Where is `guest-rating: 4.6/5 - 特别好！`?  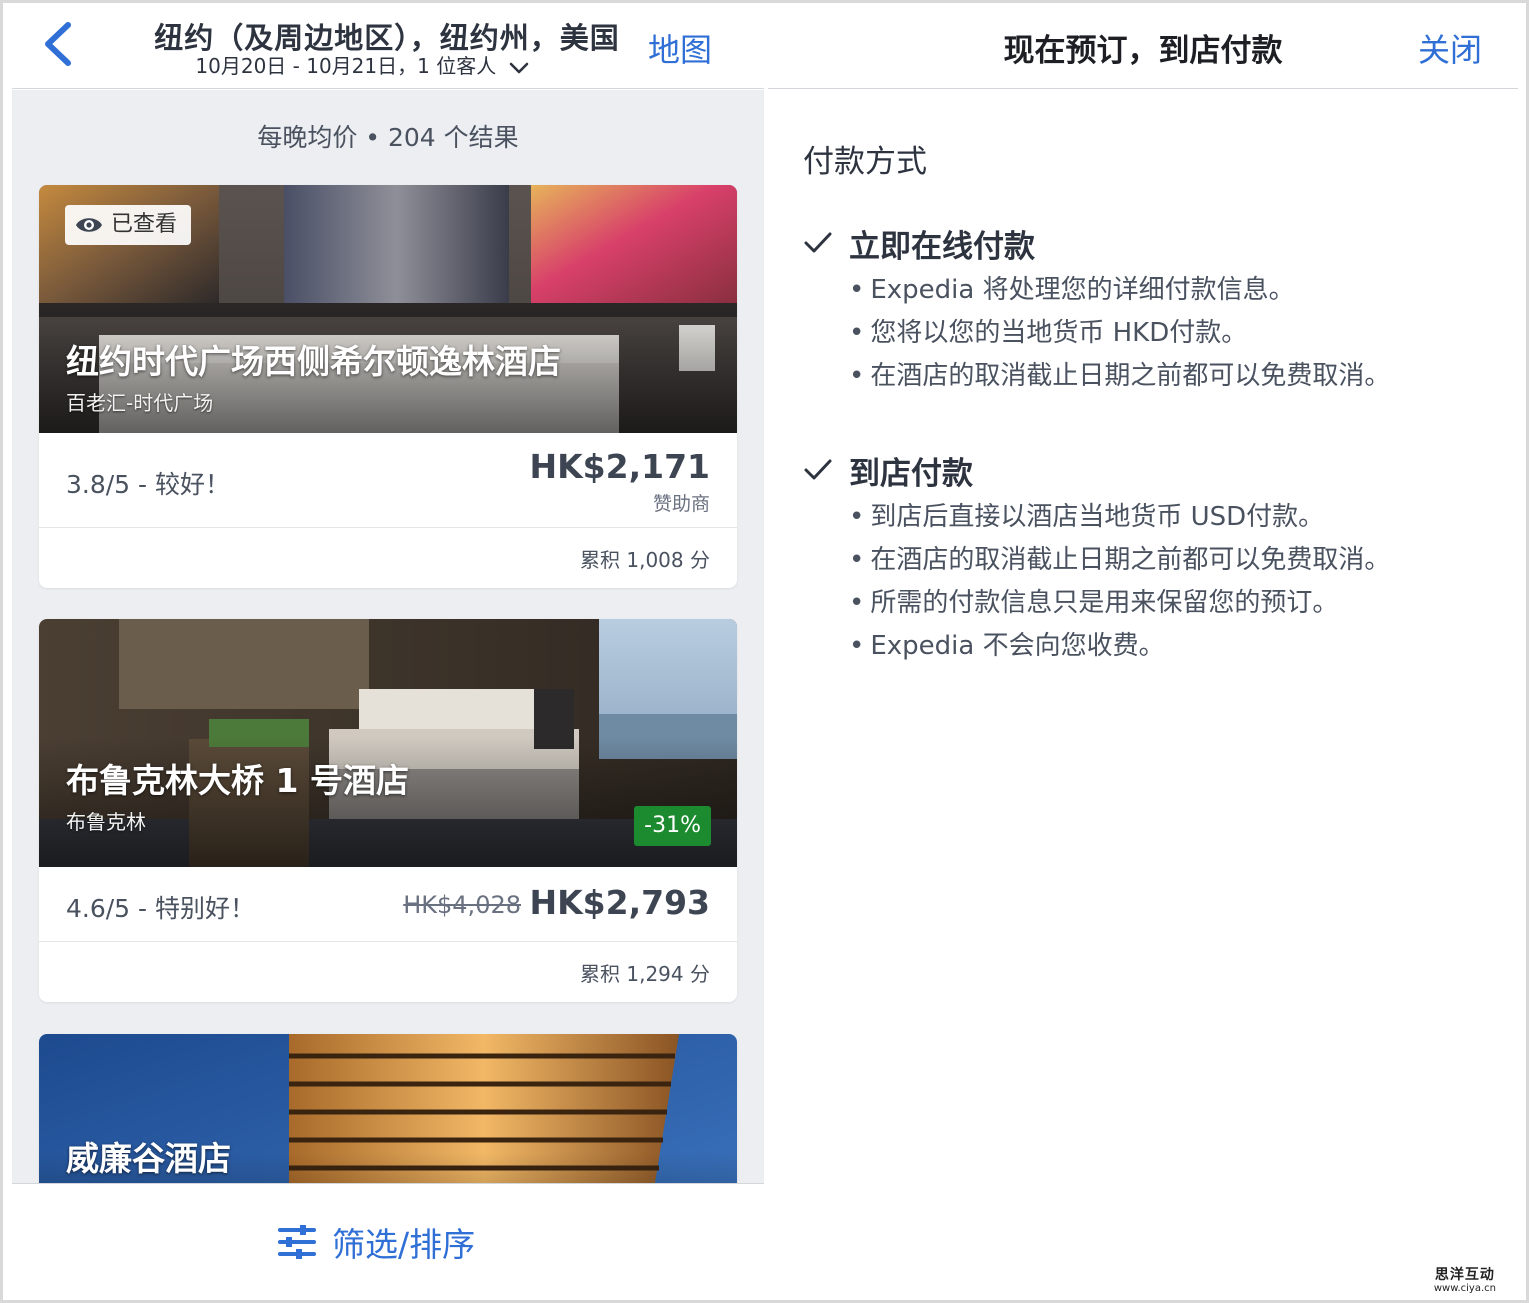 guest-rating: 4.6/5 - 特别好！ is located at coordinates (161, 908).